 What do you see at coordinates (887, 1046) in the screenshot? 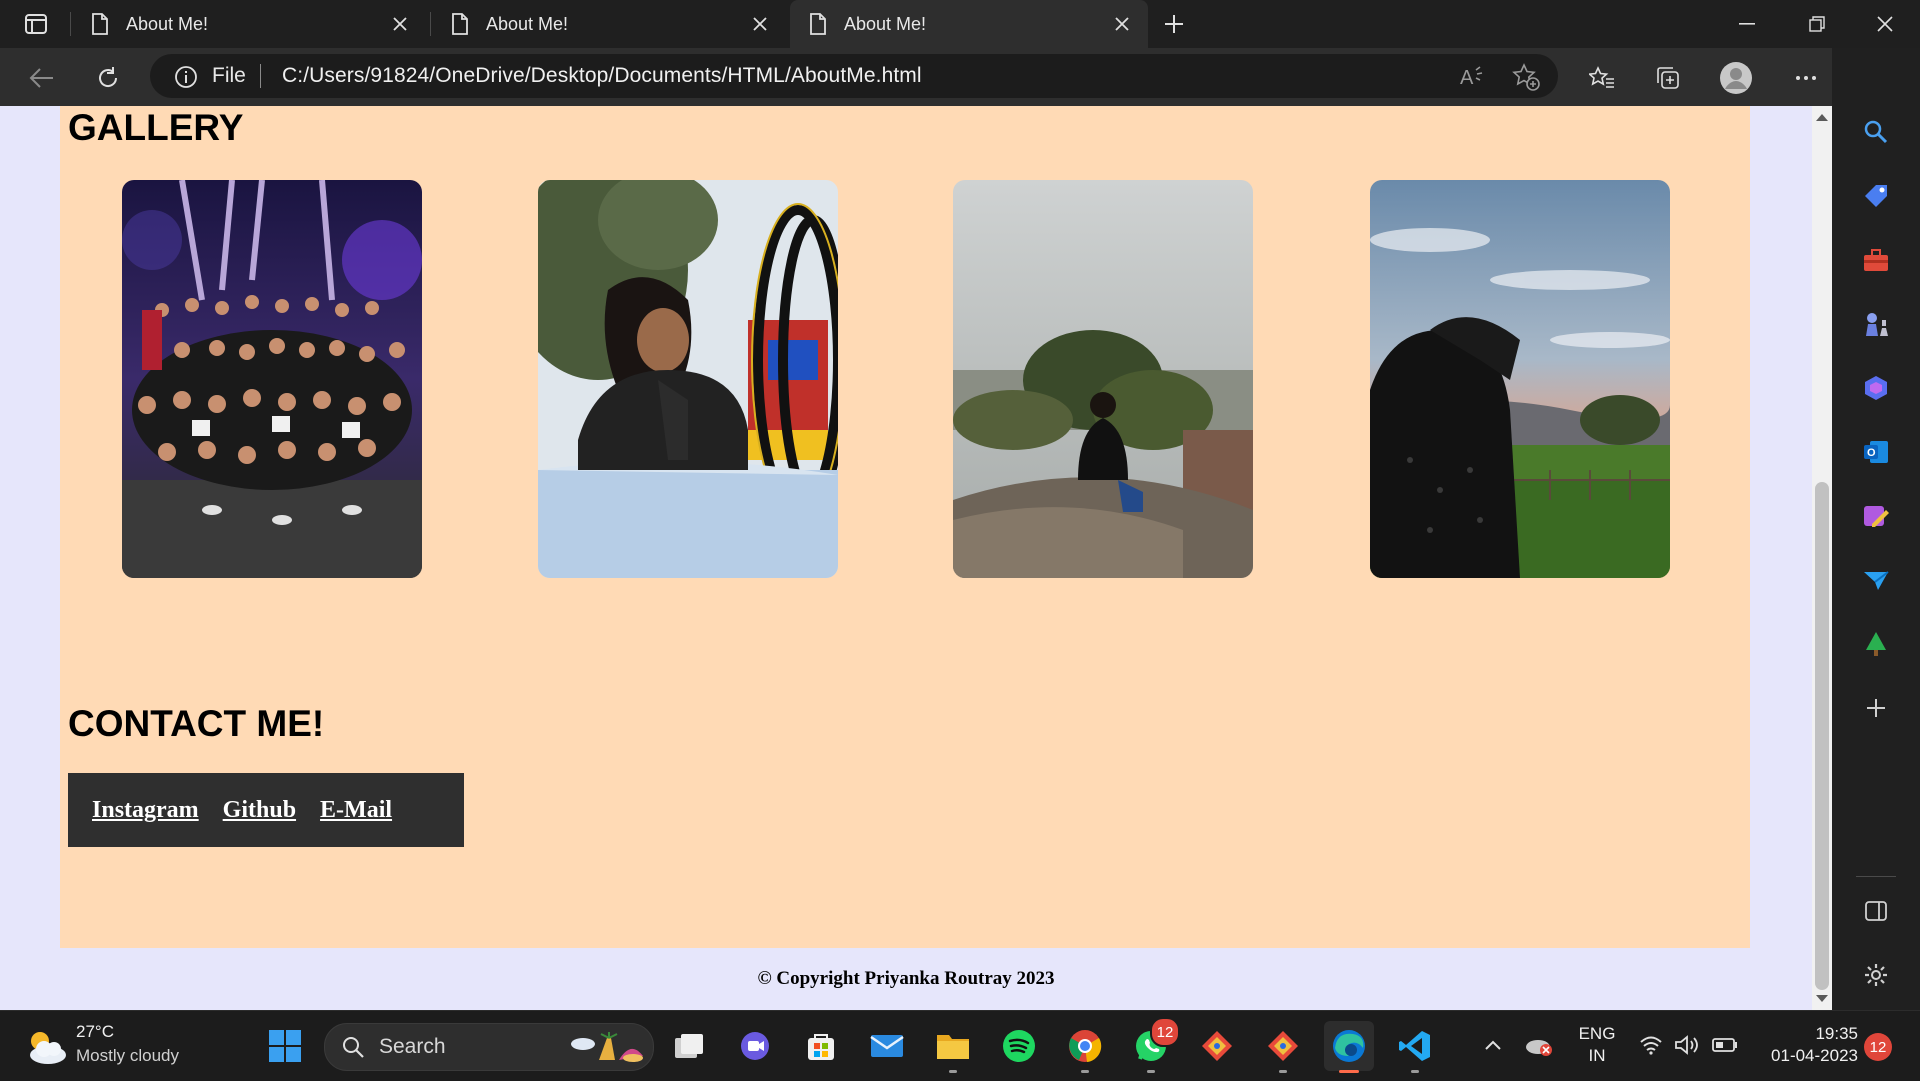
I see `mail-icon` at bounding box center [887, 1046].